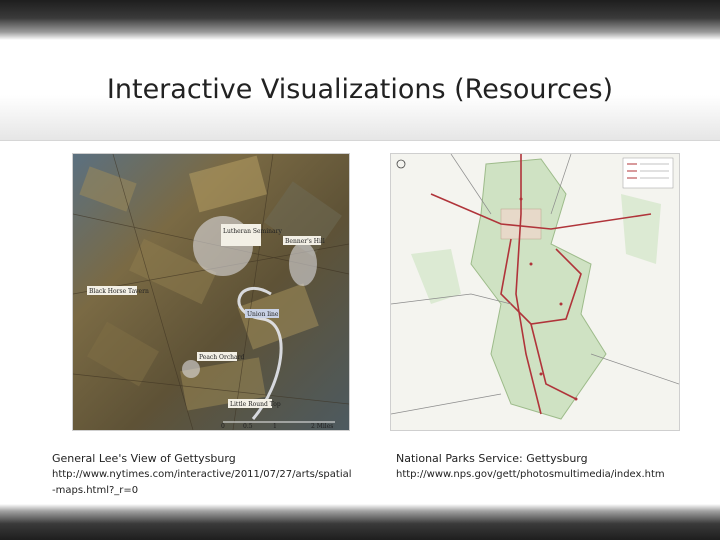 This screenshot has height=540, width=720. I want to click on map-label-hill: Benner's Hill, so click(305, 241).